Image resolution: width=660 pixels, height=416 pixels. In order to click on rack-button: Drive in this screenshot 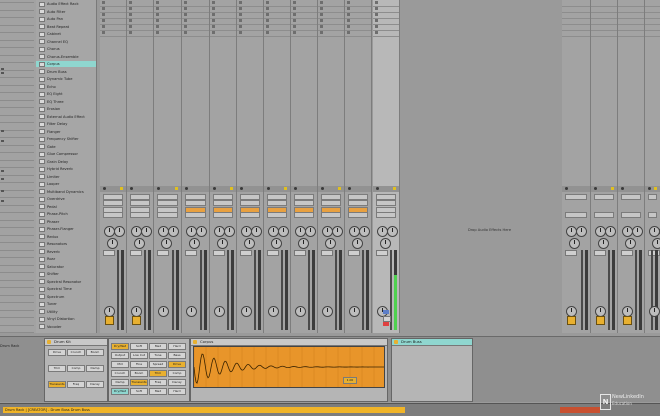, I will do `click(57, 352)`.